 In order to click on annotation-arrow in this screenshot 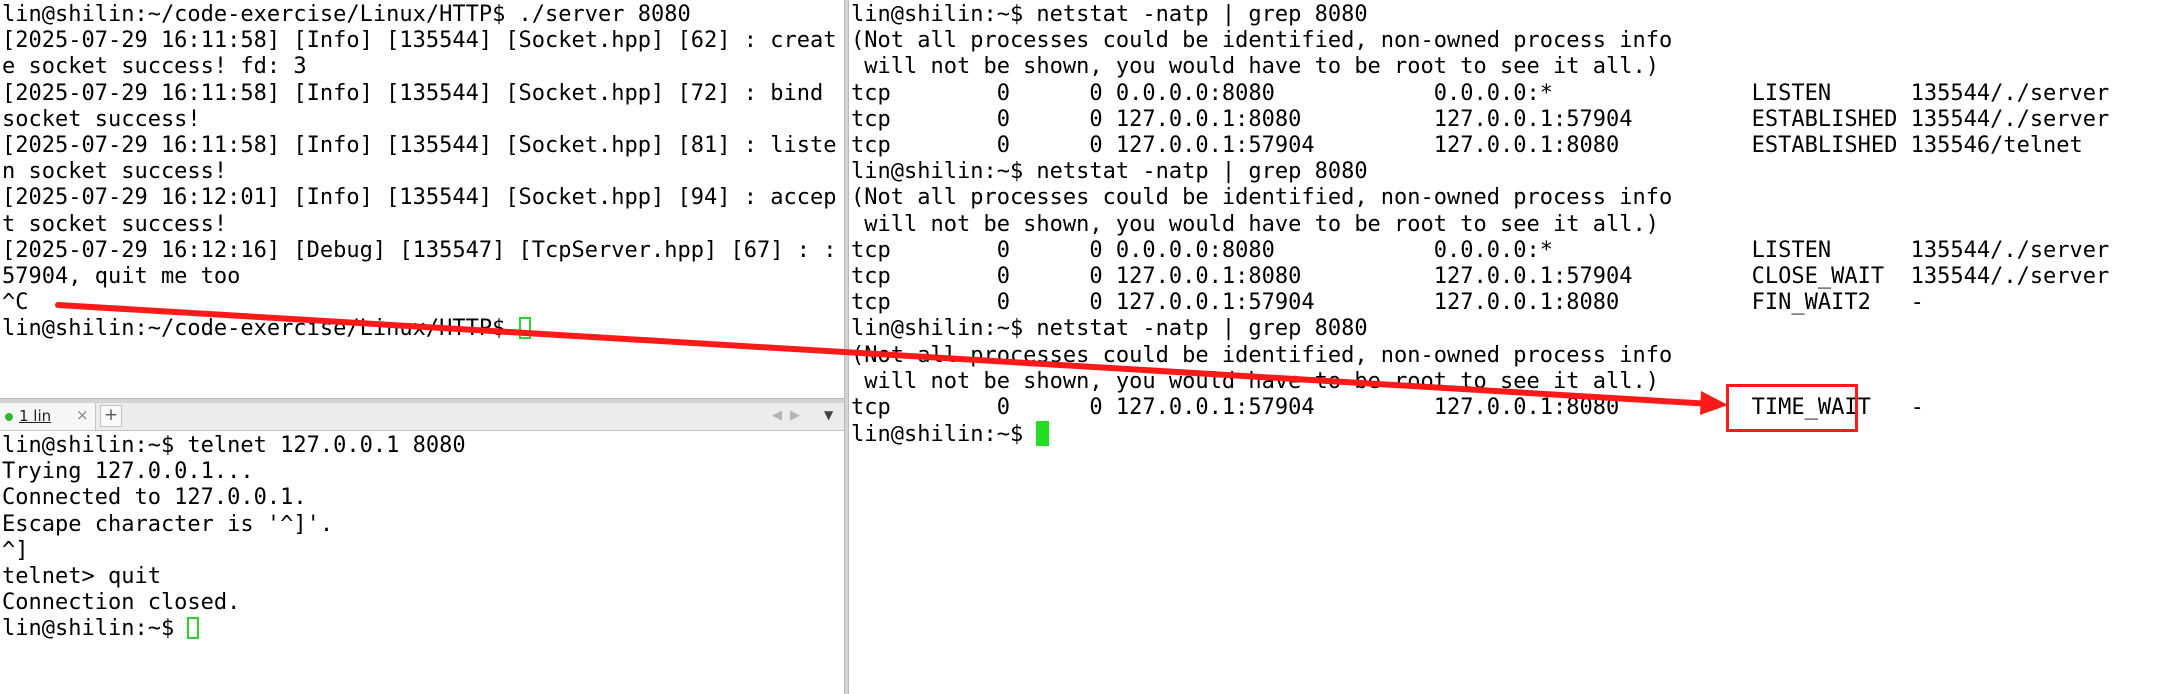, I will do `click(891, 358)`.